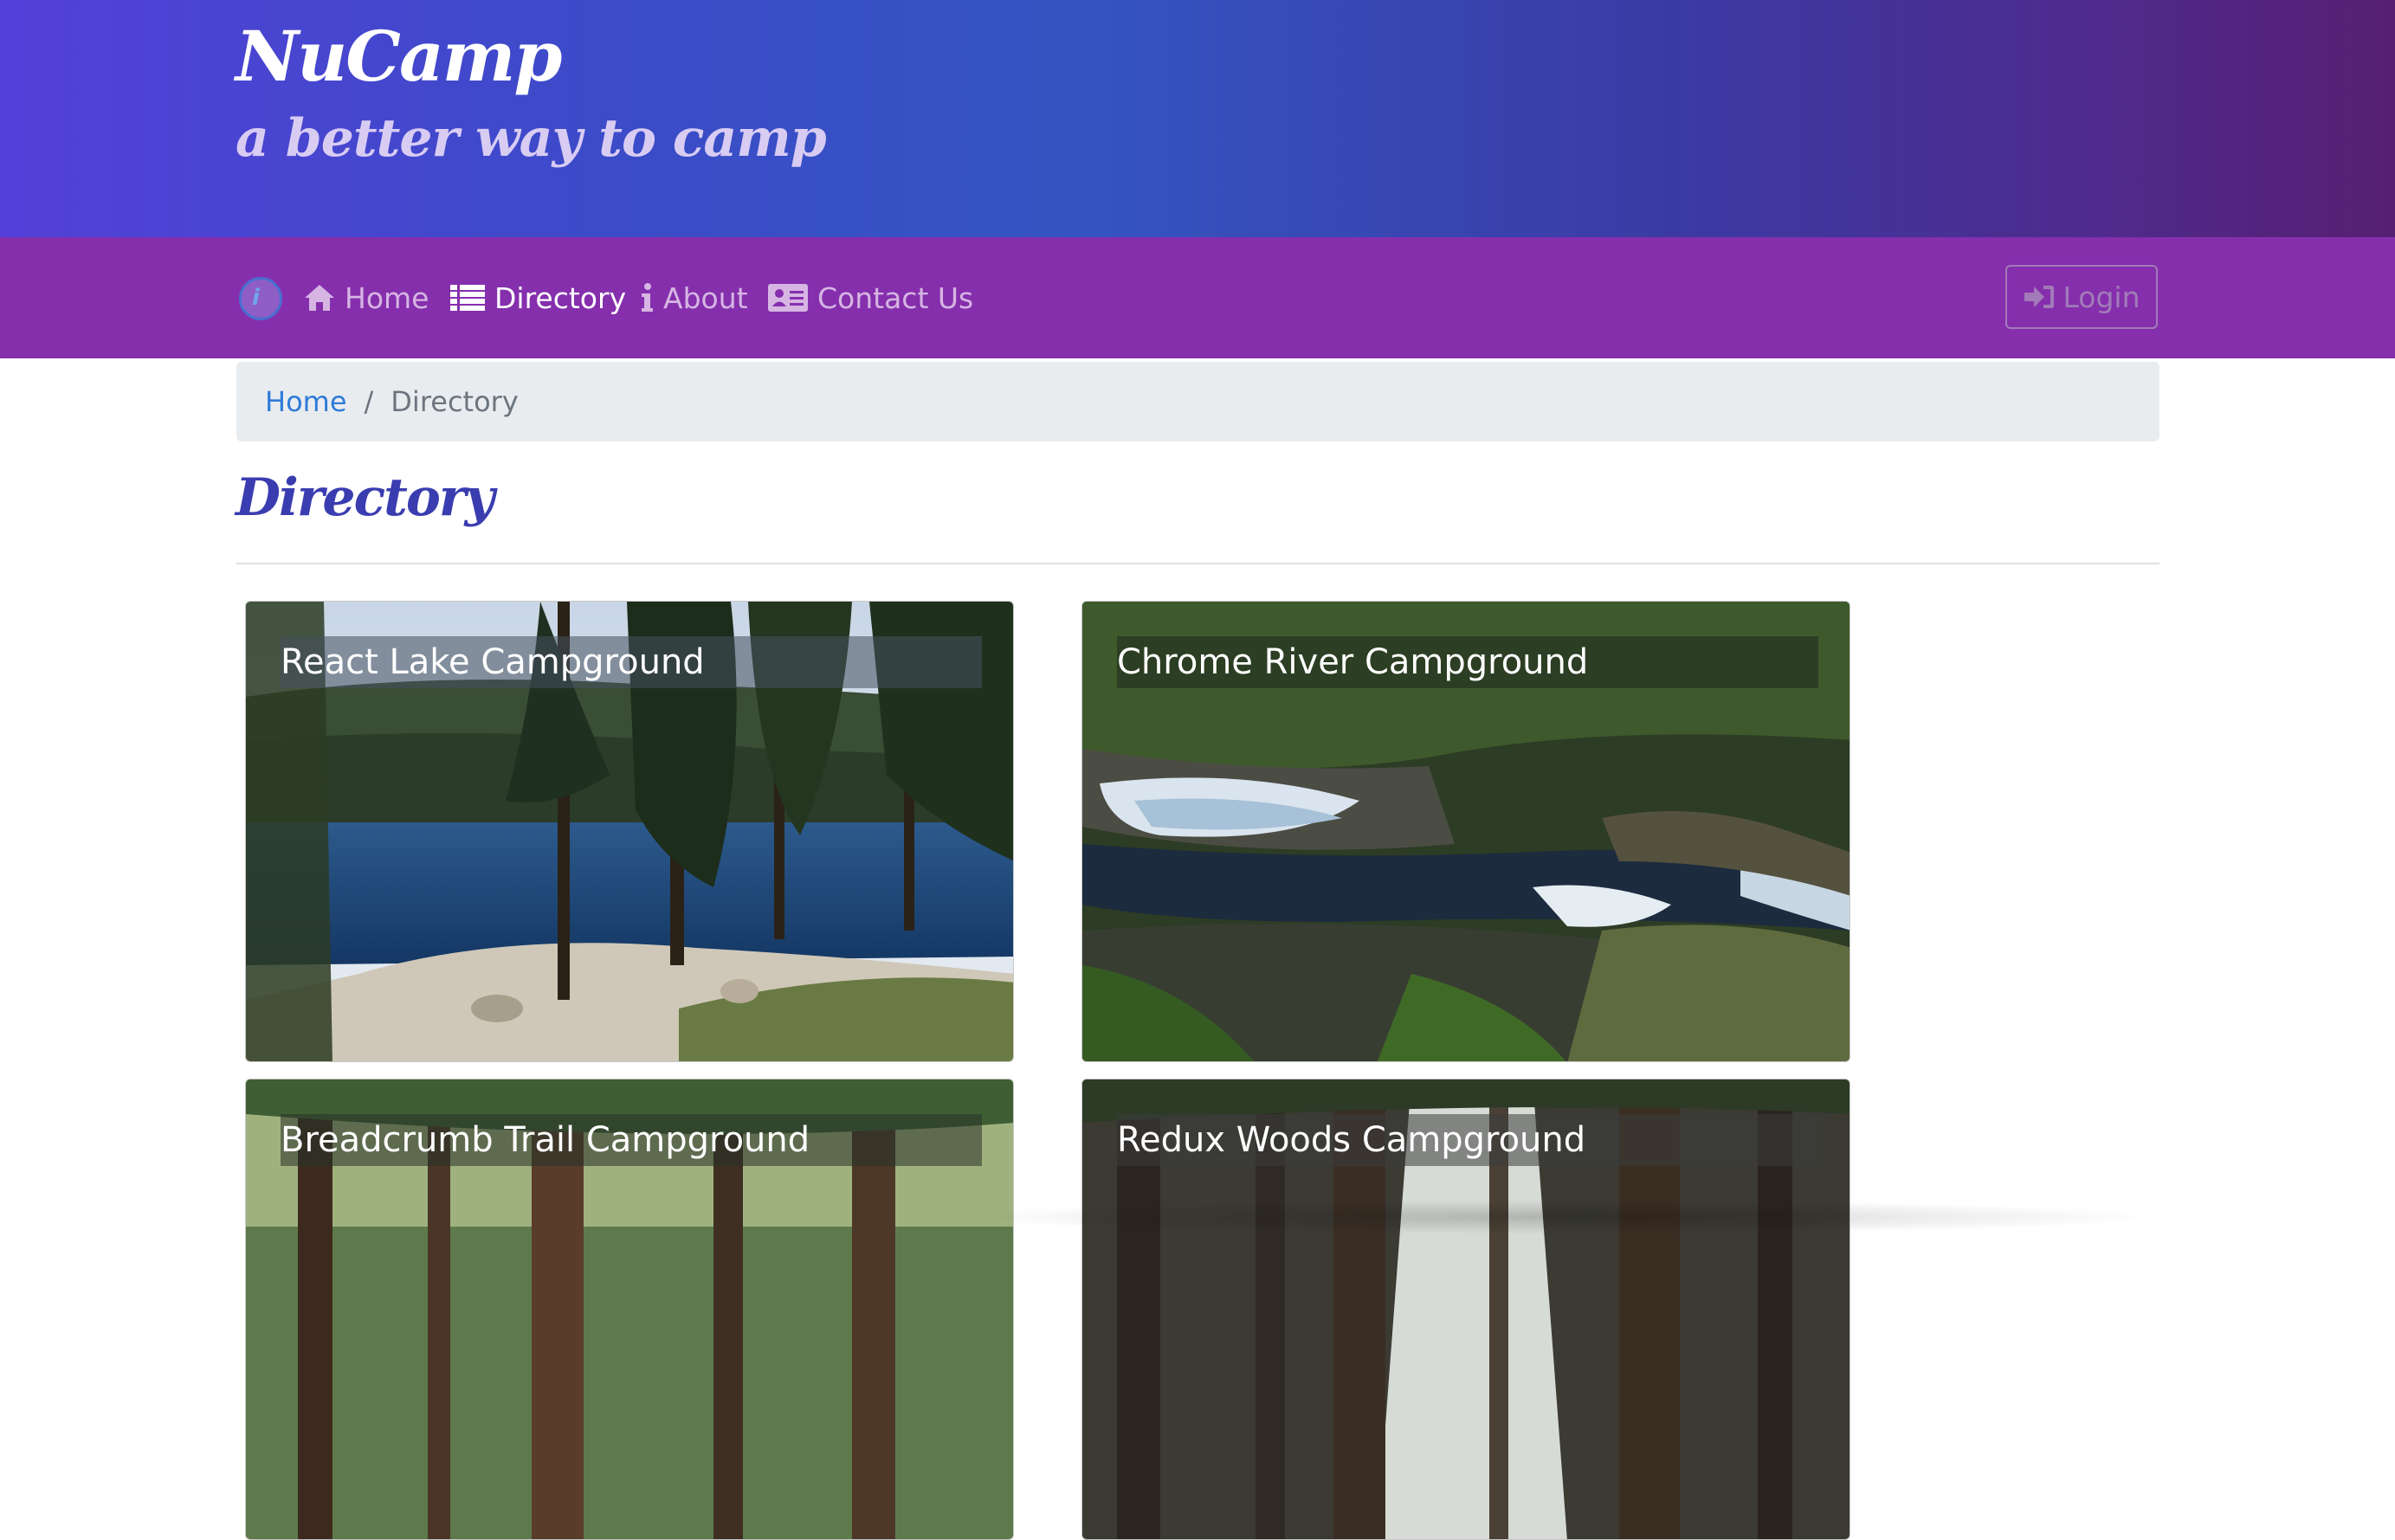  Describe the element at coordinates (632, 662) in the screenshot. I see `campsite-name: React Lake Campground` at that location.